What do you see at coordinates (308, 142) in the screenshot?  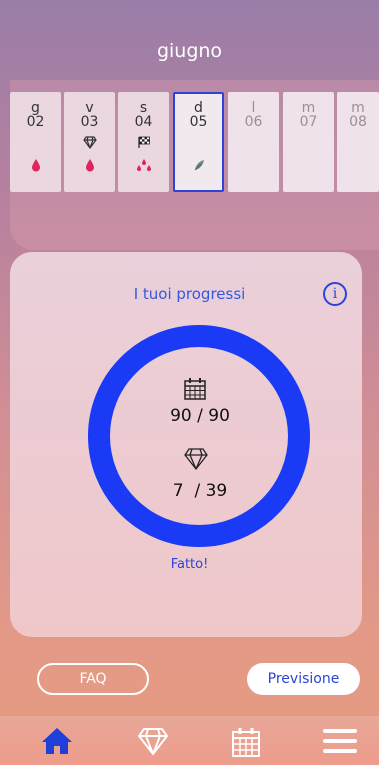 I see `calendar-day-07: m 07` at bounding box center [308, 142].